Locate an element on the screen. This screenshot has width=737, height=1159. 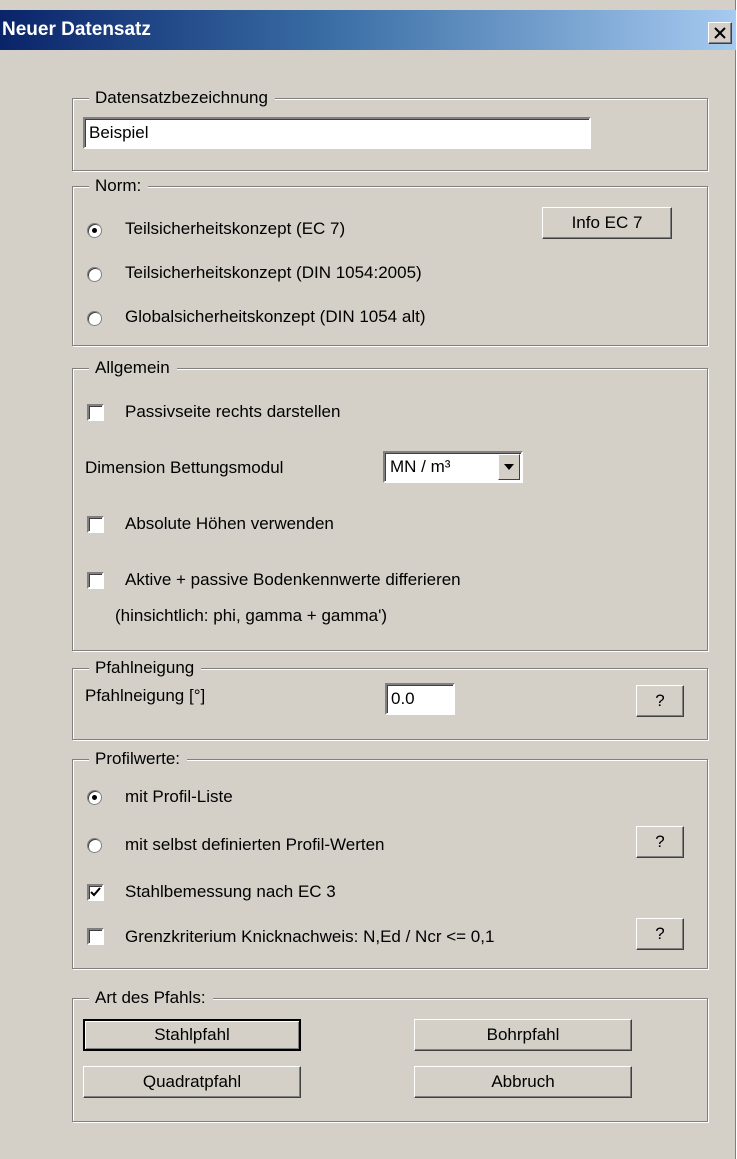
info-ec7-button: Info EC 7 is located at coordinates (607, 223).